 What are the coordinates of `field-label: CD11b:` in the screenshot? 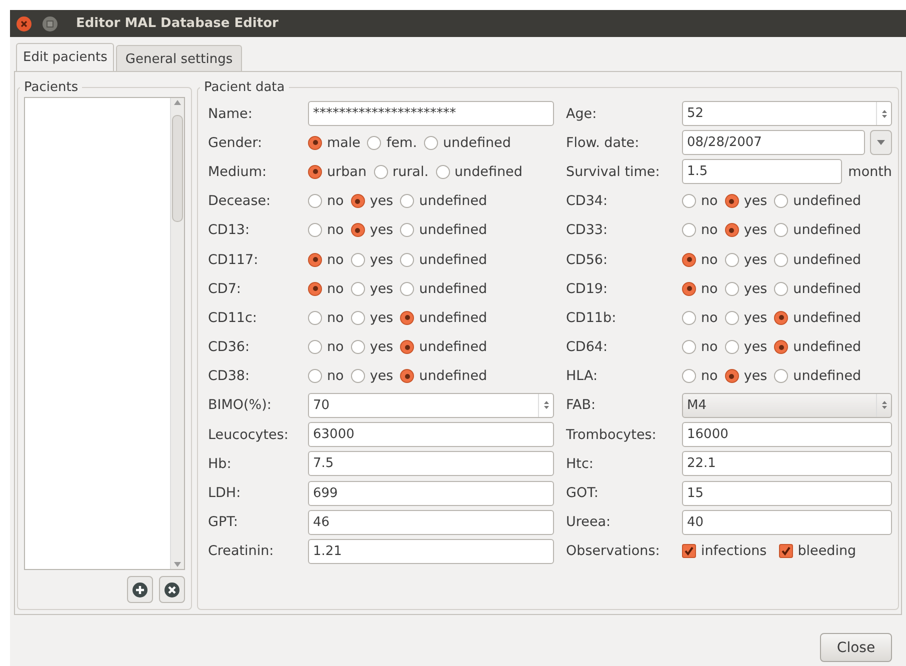 It's located at (592, 318).